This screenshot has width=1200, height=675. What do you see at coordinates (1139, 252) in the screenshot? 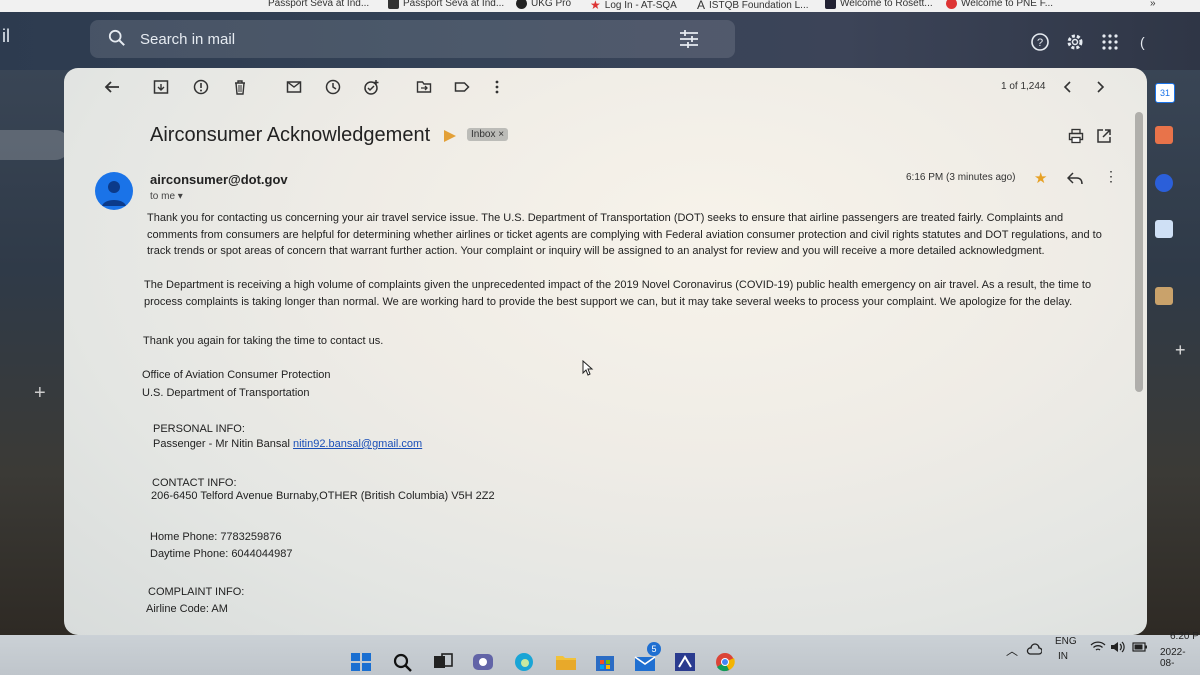
I see `message-scrollbar` at bounding box center [1139, 252].